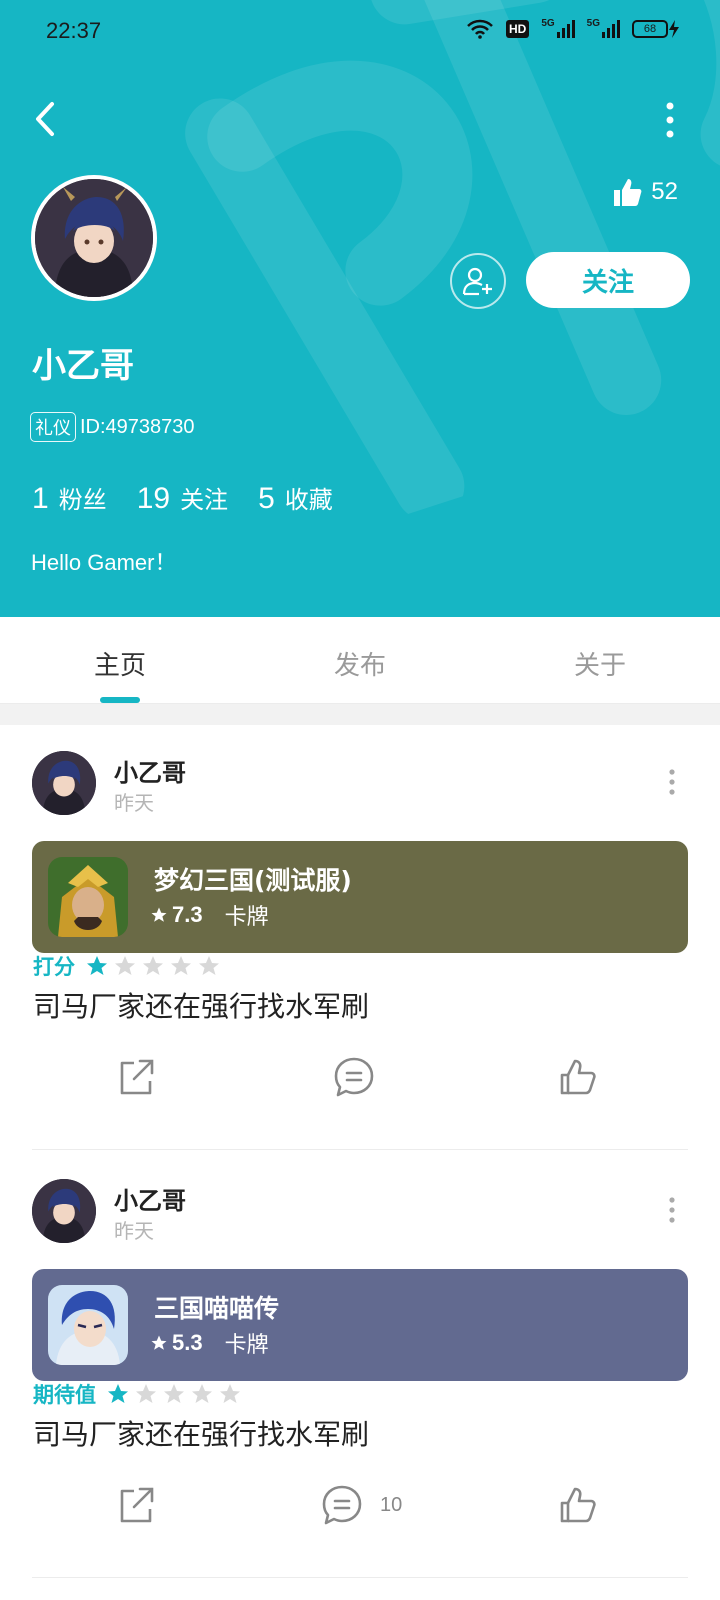  I want to click on game-meta: 5.3 卡牌, so click(209, 1343).